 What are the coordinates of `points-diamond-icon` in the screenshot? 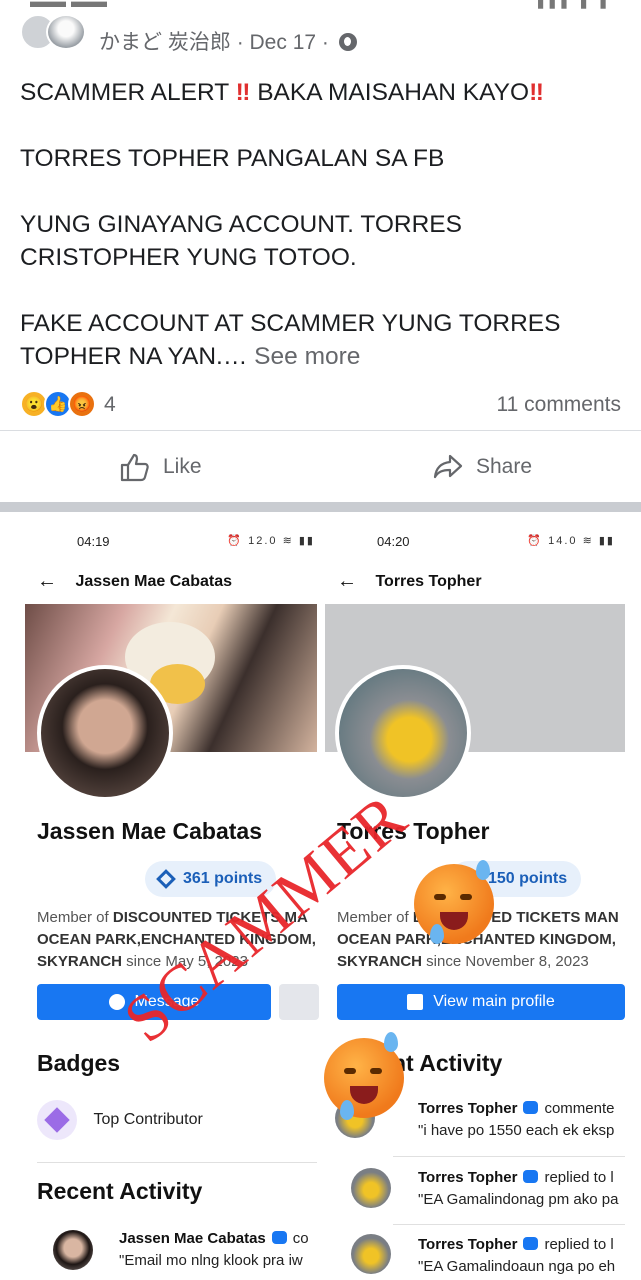 It's located at (166, 879).